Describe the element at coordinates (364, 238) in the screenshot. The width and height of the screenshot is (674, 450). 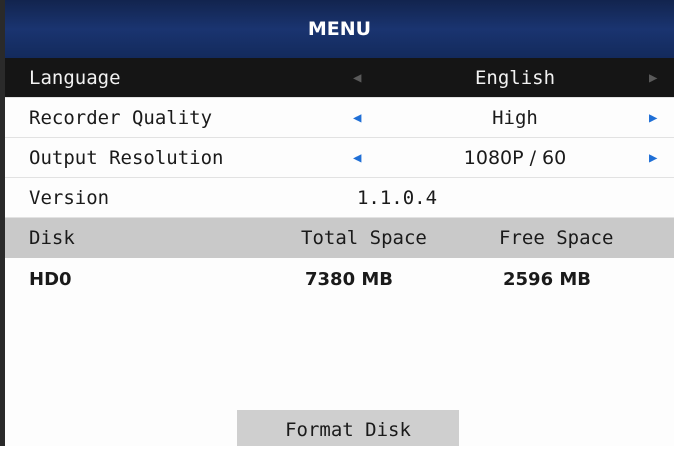
I see `column-header-total-space: Total Space` at that location.